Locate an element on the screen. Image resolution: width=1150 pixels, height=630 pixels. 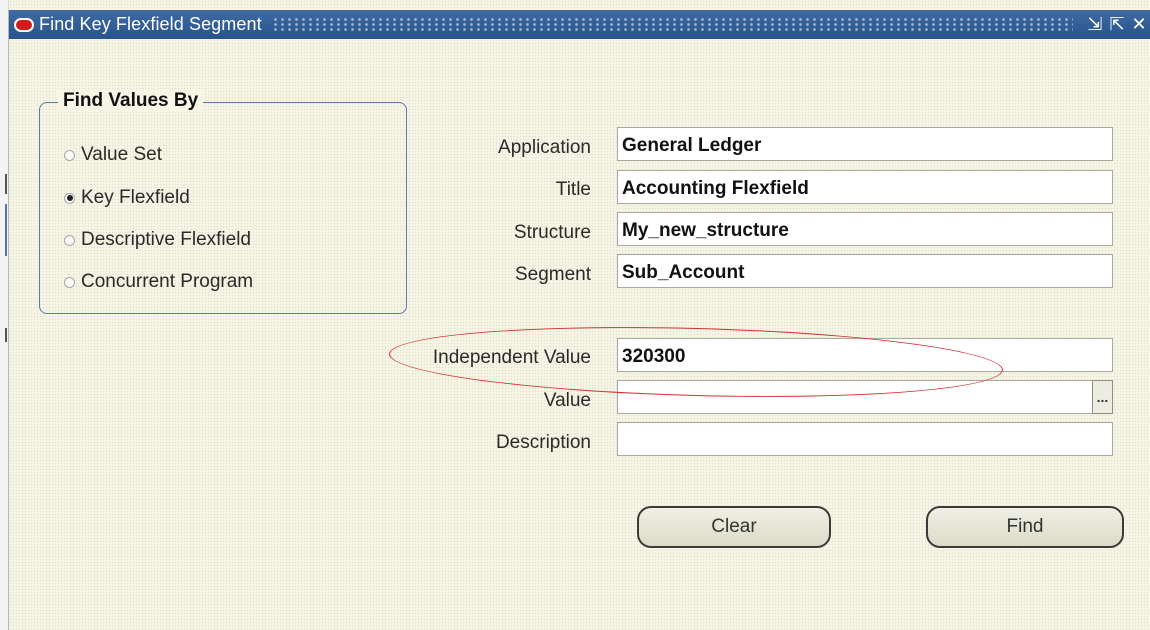
radio-option-descriptive-flexfield: Descriptive Flexfield is located at coordinates (157, 240).